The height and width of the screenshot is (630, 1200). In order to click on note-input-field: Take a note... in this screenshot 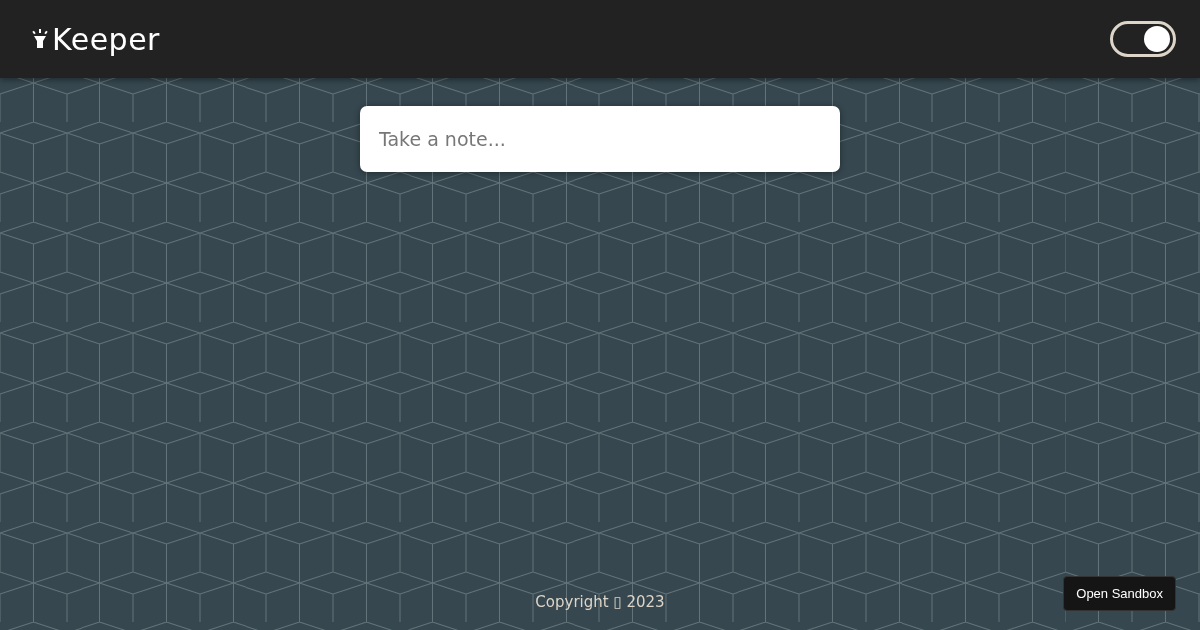, I will do `click(600, 139)`.